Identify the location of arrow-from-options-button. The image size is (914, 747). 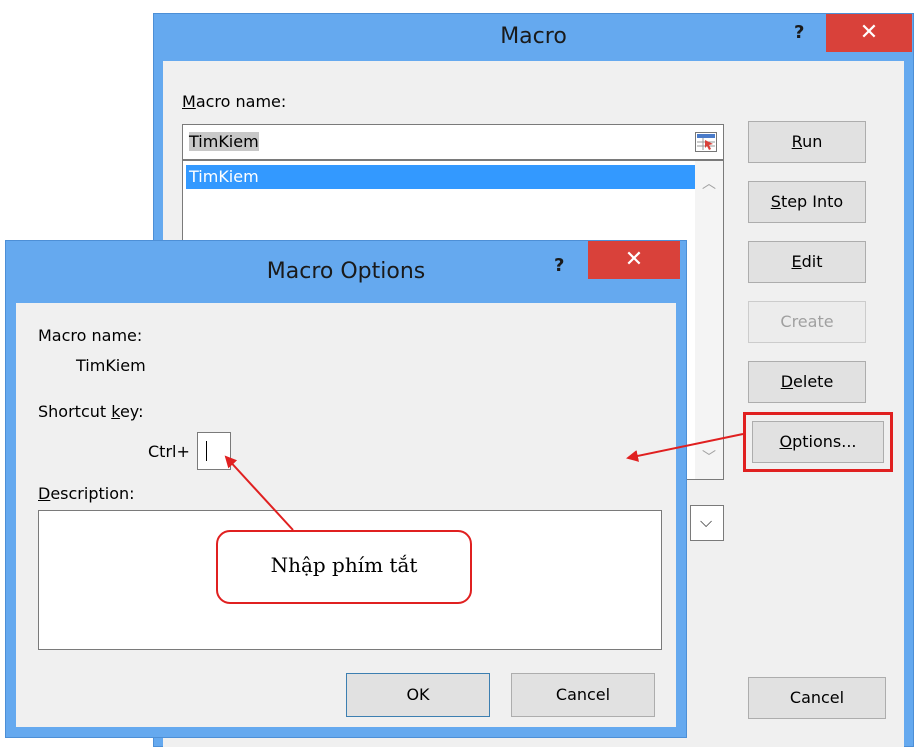
(685, 447).